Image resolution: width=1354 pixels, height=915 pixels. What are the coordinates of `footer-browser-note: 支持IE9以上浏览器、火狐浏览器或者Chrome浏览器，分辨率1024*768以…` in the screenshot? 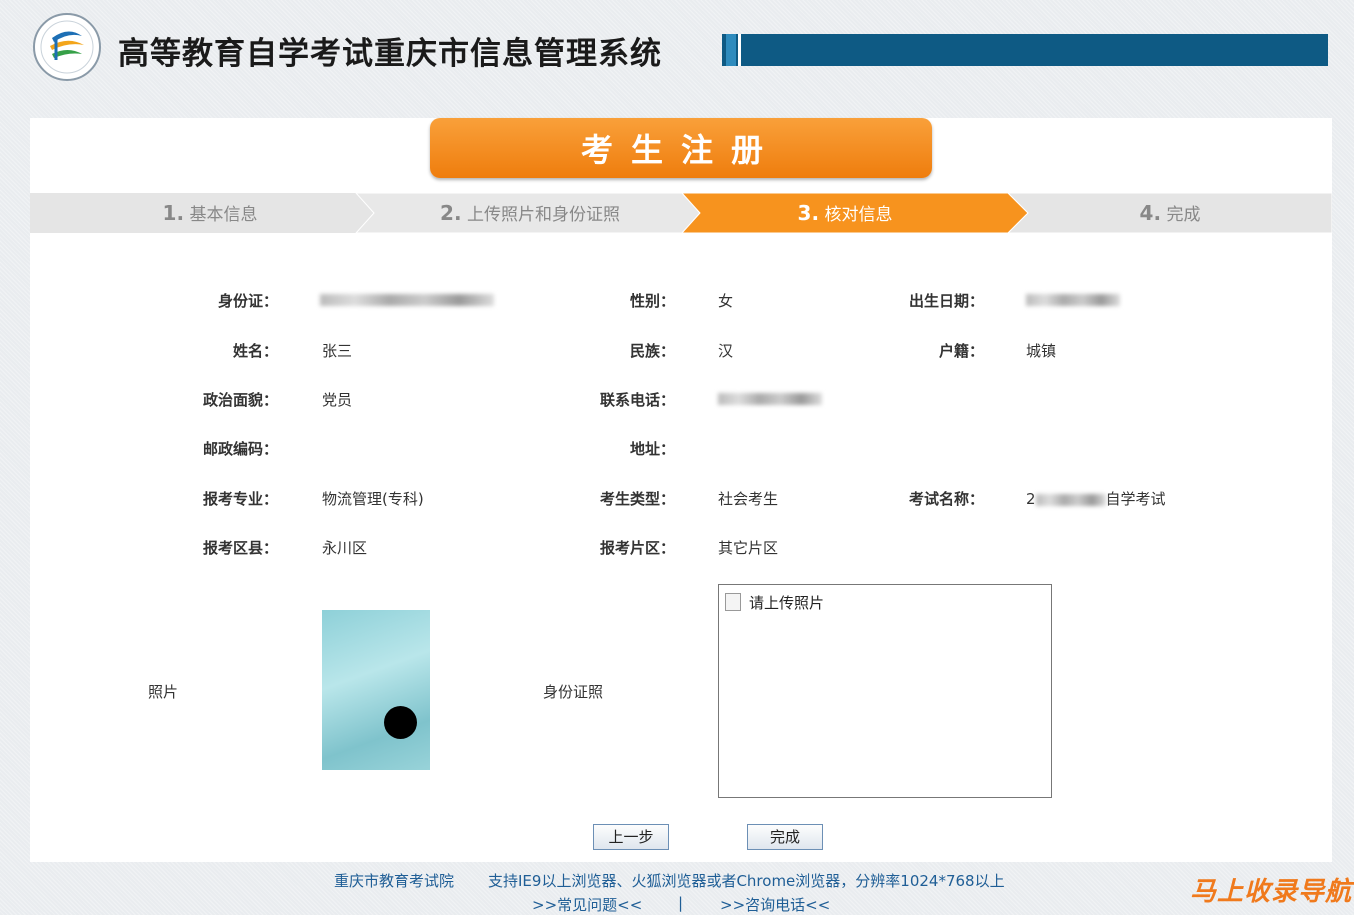 It's located at (746, 881).